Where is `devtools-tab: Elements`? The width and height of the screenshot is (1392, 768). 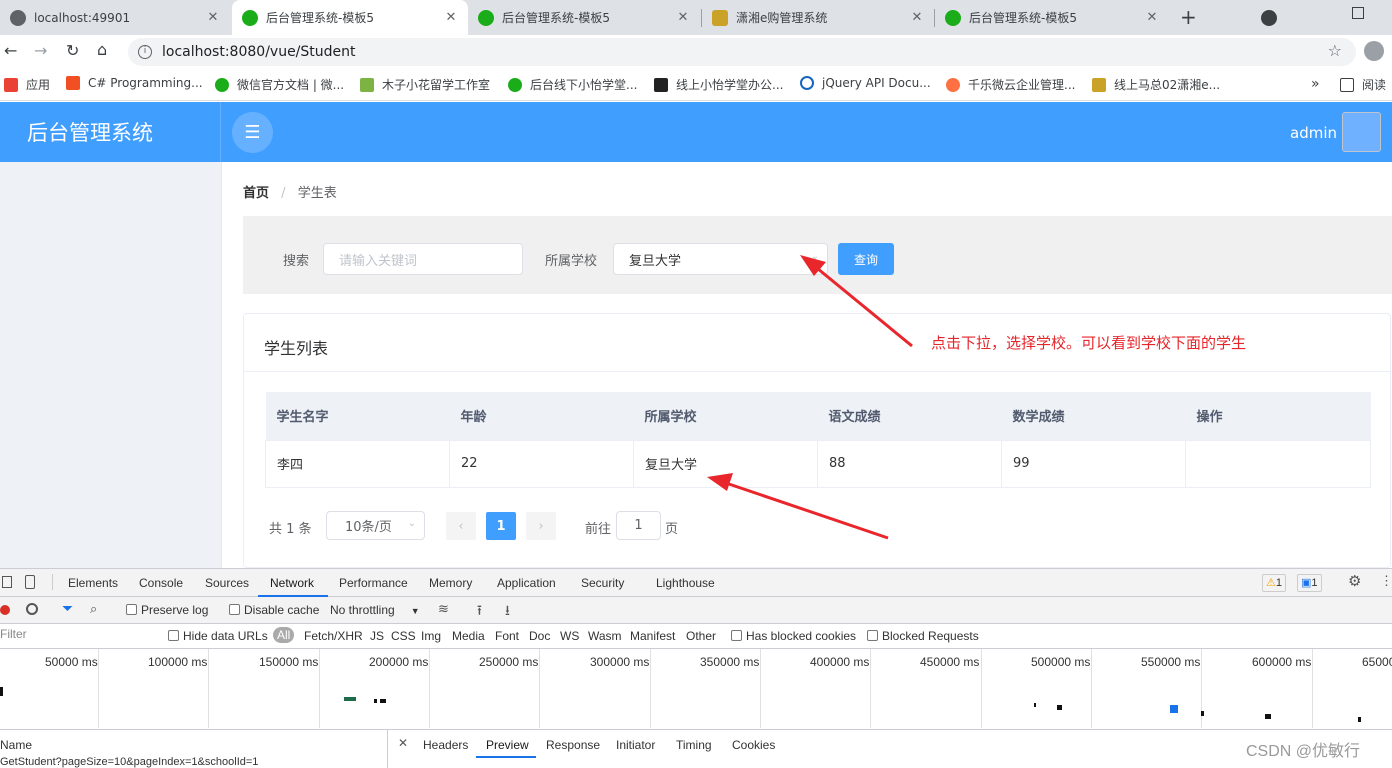
devtools-tab: Elements is located at coordinates (93, 583).